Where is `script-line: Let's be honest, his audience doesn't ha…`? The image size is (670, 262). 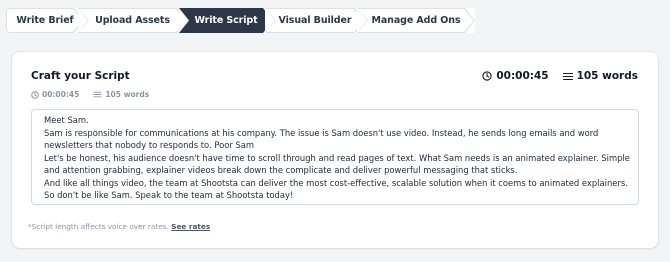
script-line: Let's be honest, his audience doesn't ha… is located at coordinates (337, 157).